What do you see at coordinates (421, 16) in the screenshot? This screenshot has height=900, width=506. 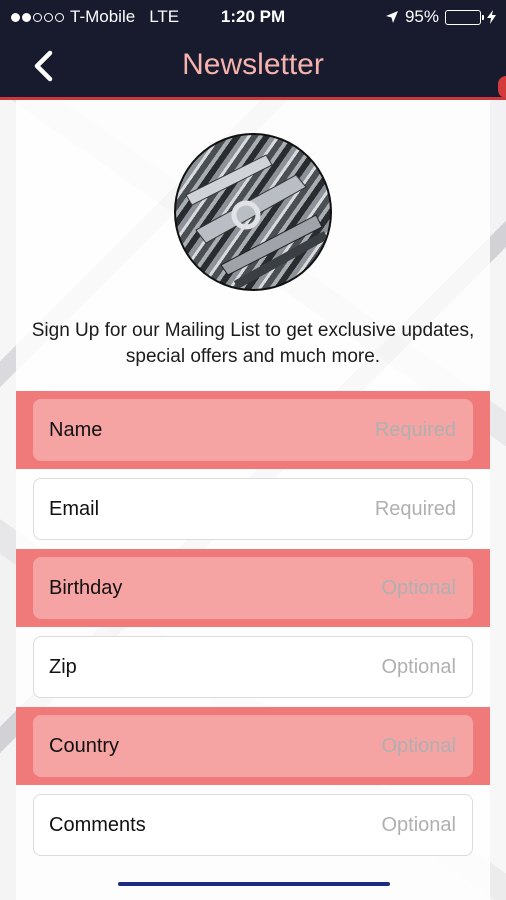 I see `battery-percent: 95%` at bounding box center [421, 16].